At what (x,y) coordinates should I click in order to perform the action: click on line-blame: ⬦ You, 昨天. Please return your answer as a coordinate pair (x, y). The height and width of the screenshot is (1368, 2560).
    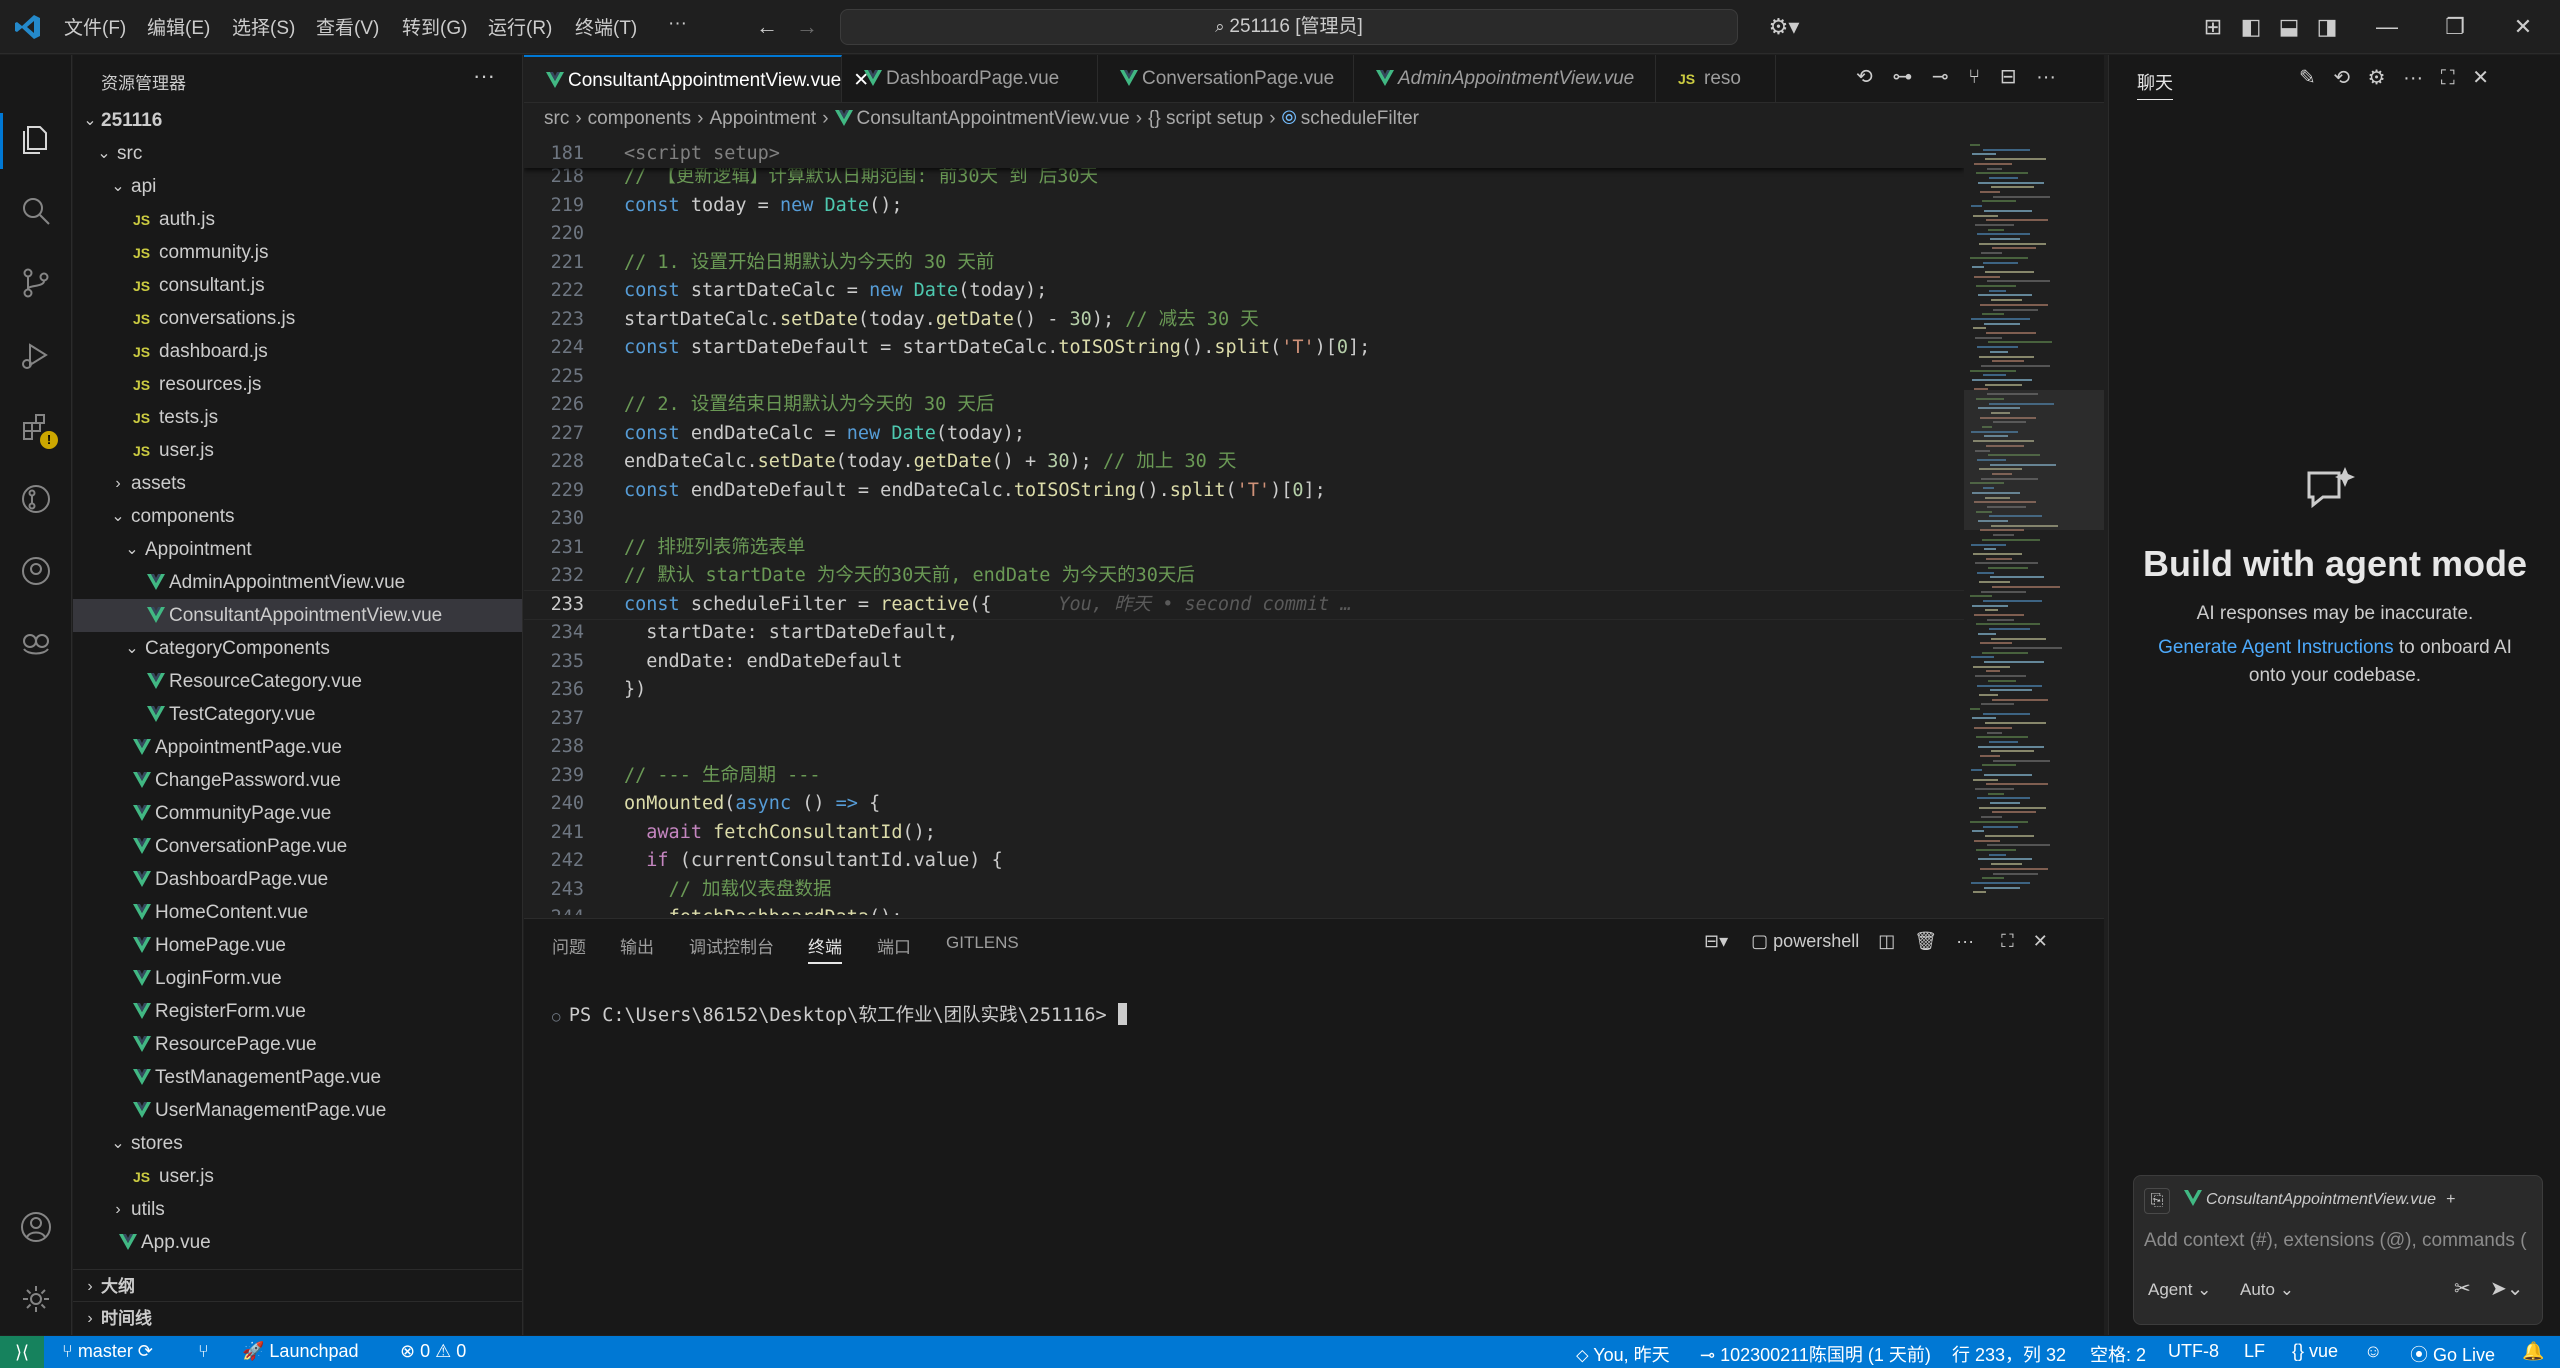
    Looking at the image, I should click on (1623, 1354).